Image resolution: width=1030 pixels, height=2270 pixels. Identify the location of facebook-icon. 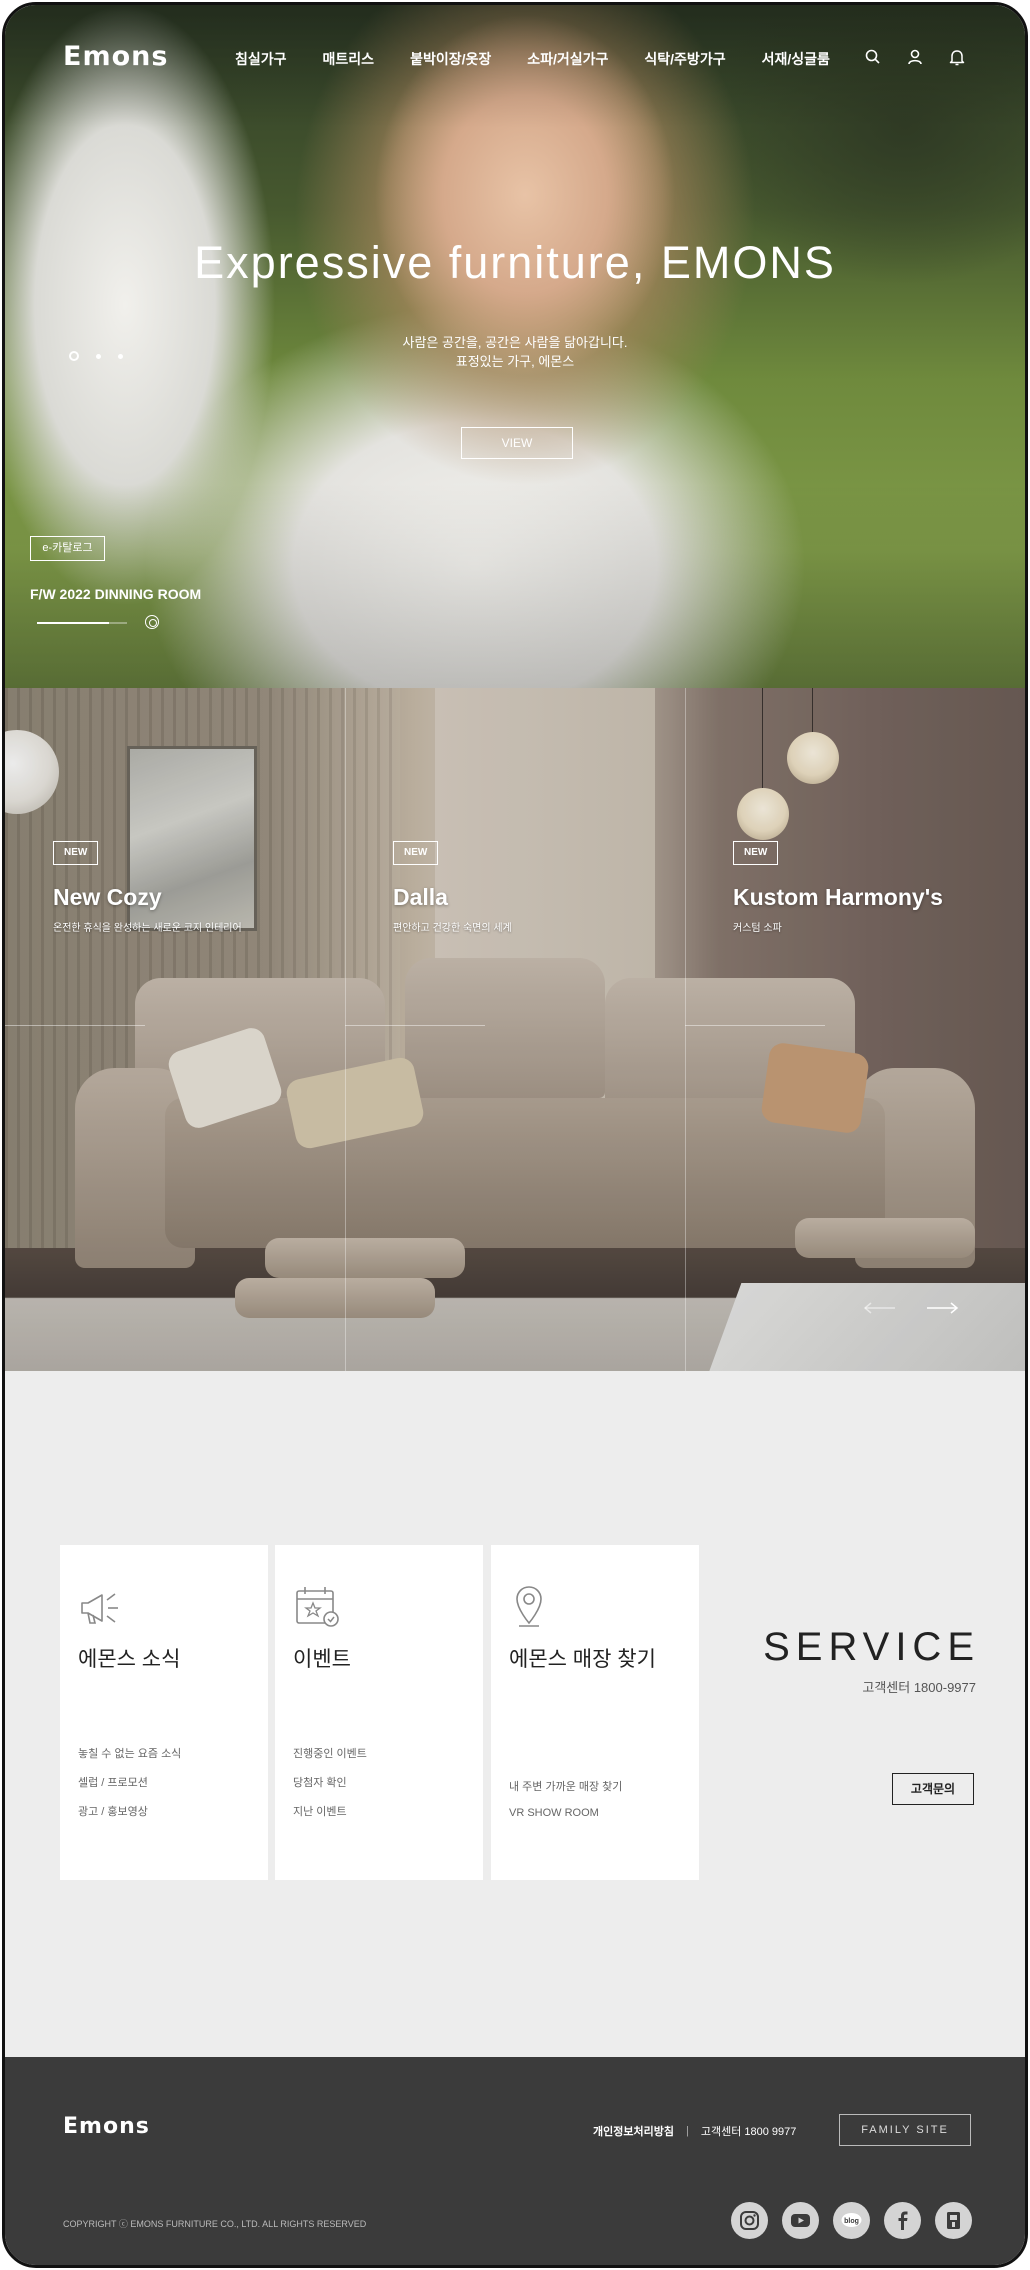
(902, 2220).